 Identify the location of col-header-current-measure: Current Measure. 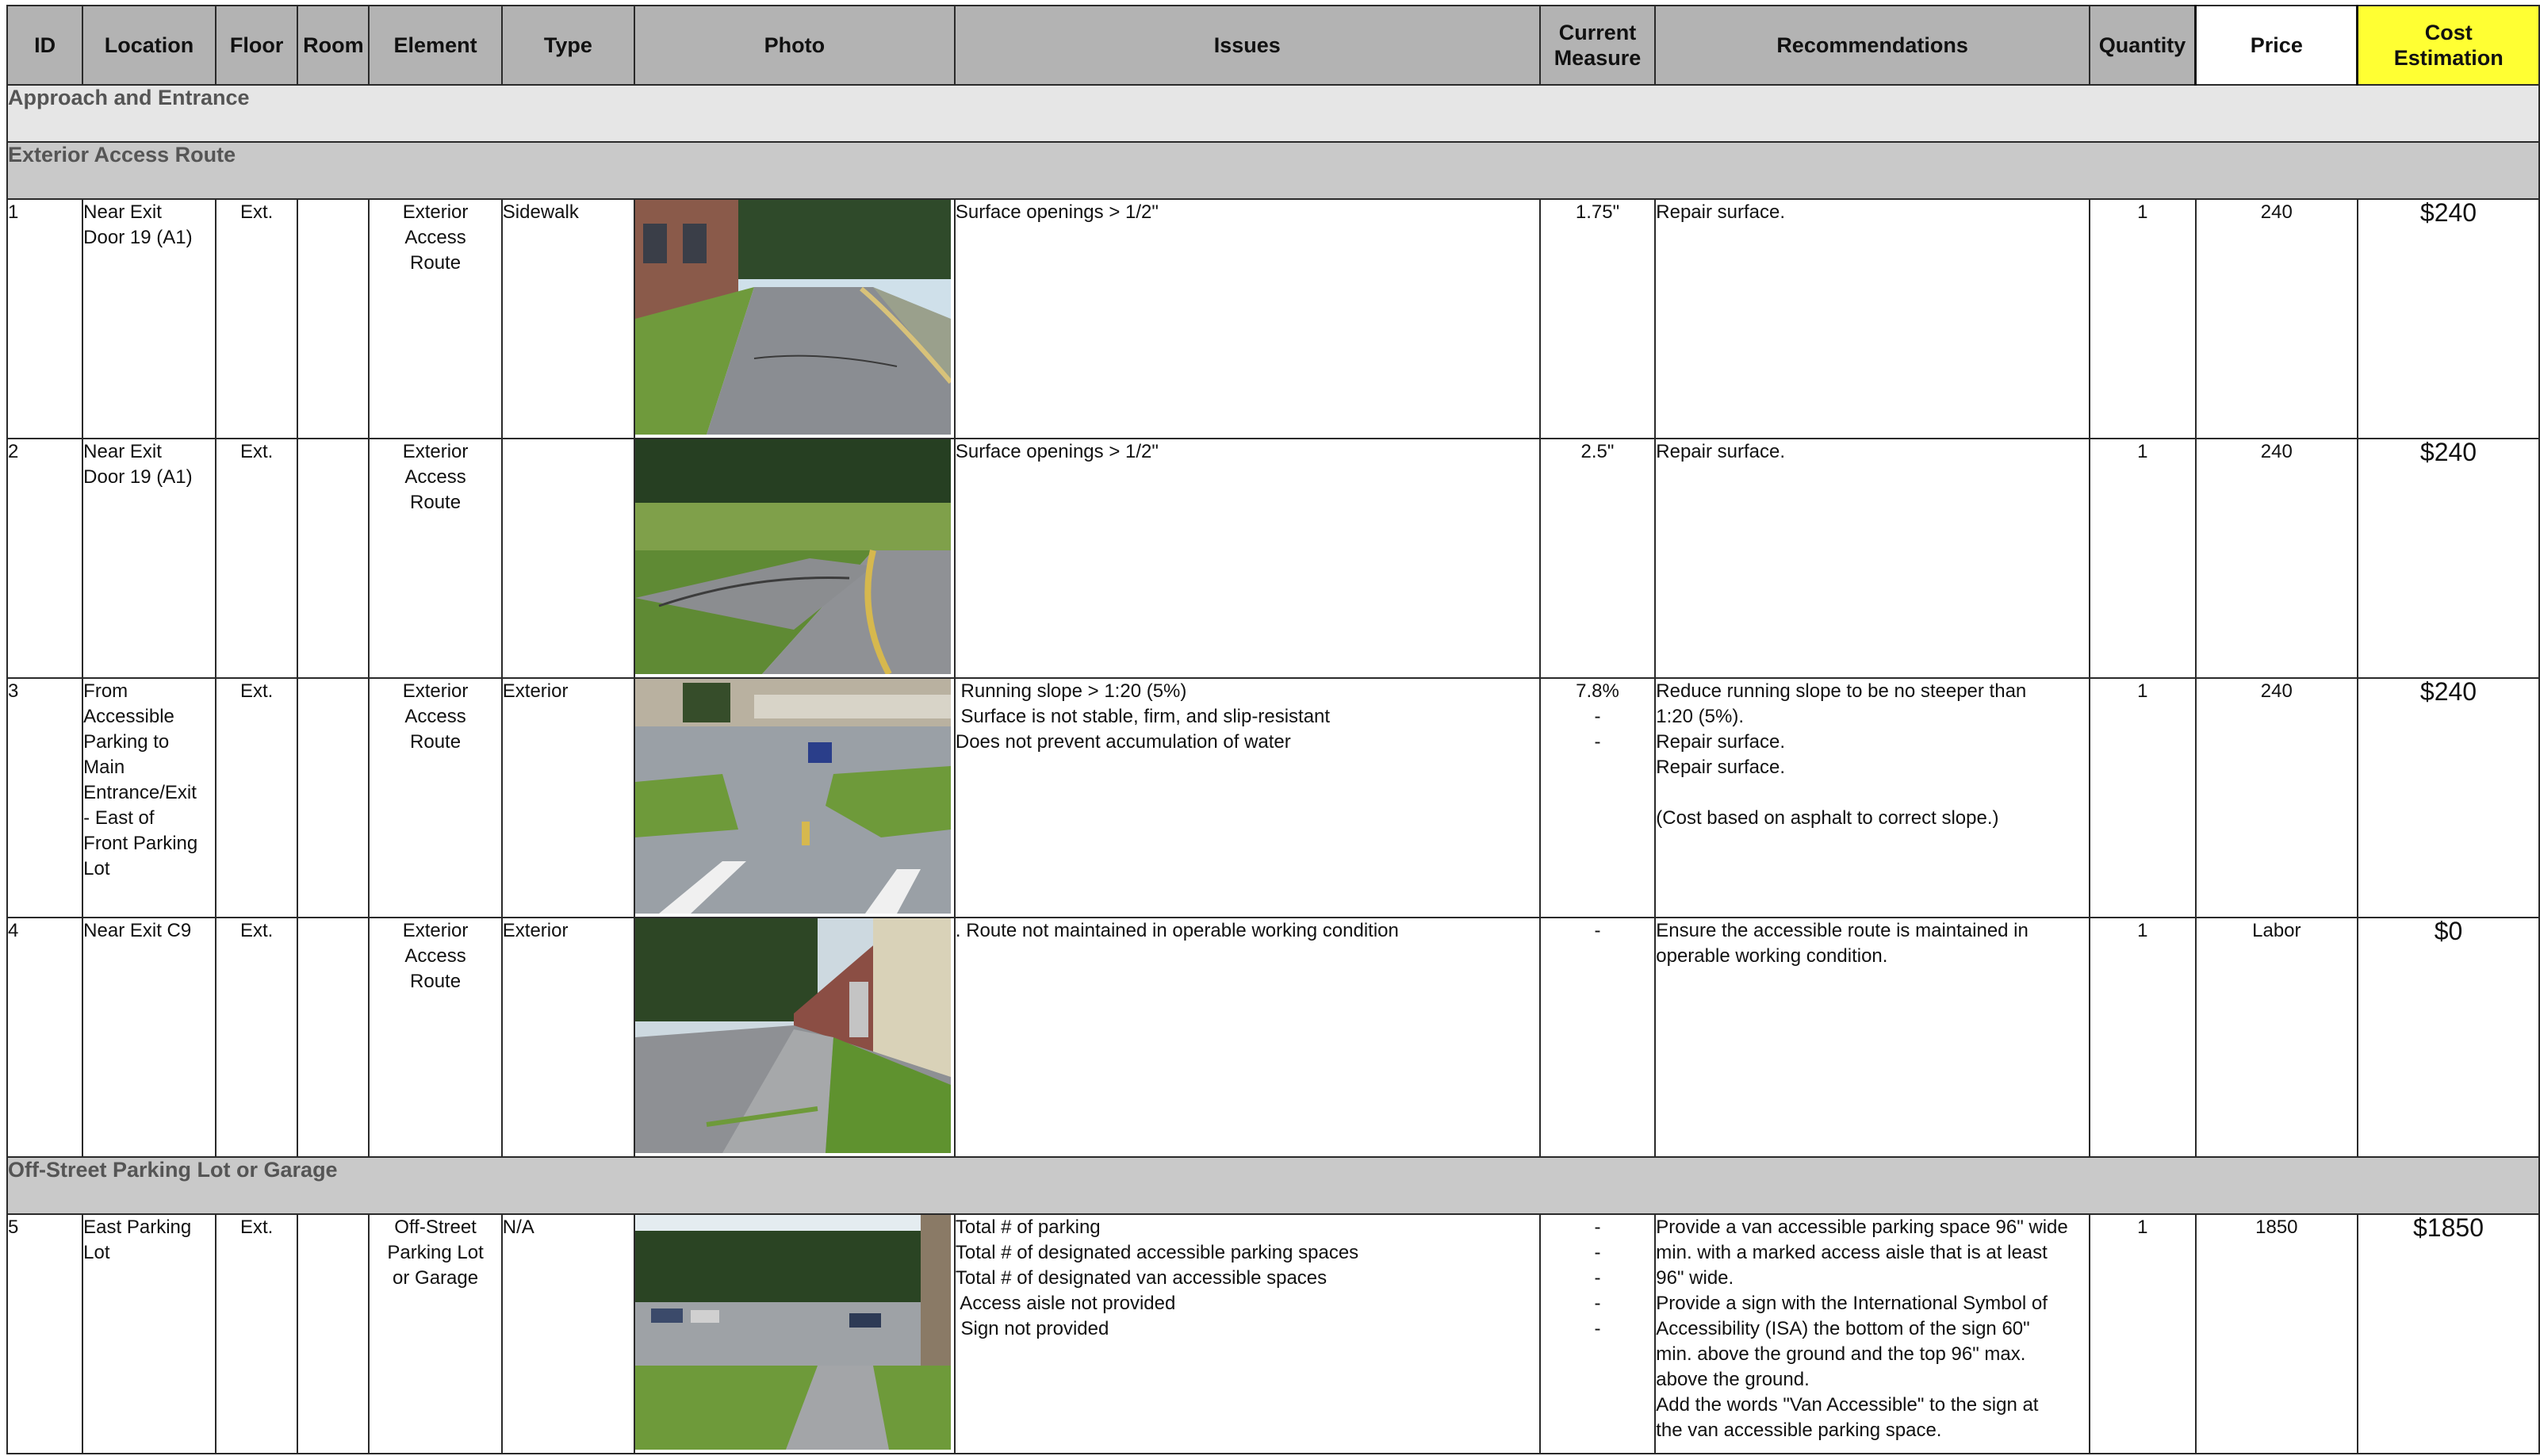
(1598, 45).